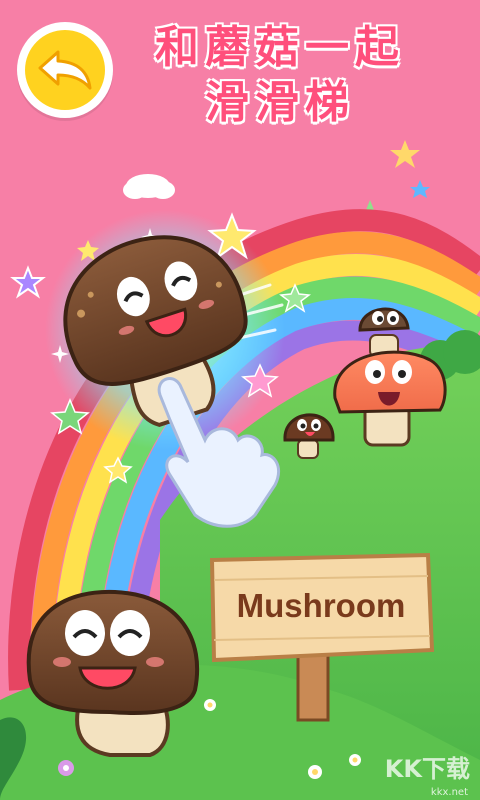  I want to click on watermark-url: kkx.net, so click(449, 792).